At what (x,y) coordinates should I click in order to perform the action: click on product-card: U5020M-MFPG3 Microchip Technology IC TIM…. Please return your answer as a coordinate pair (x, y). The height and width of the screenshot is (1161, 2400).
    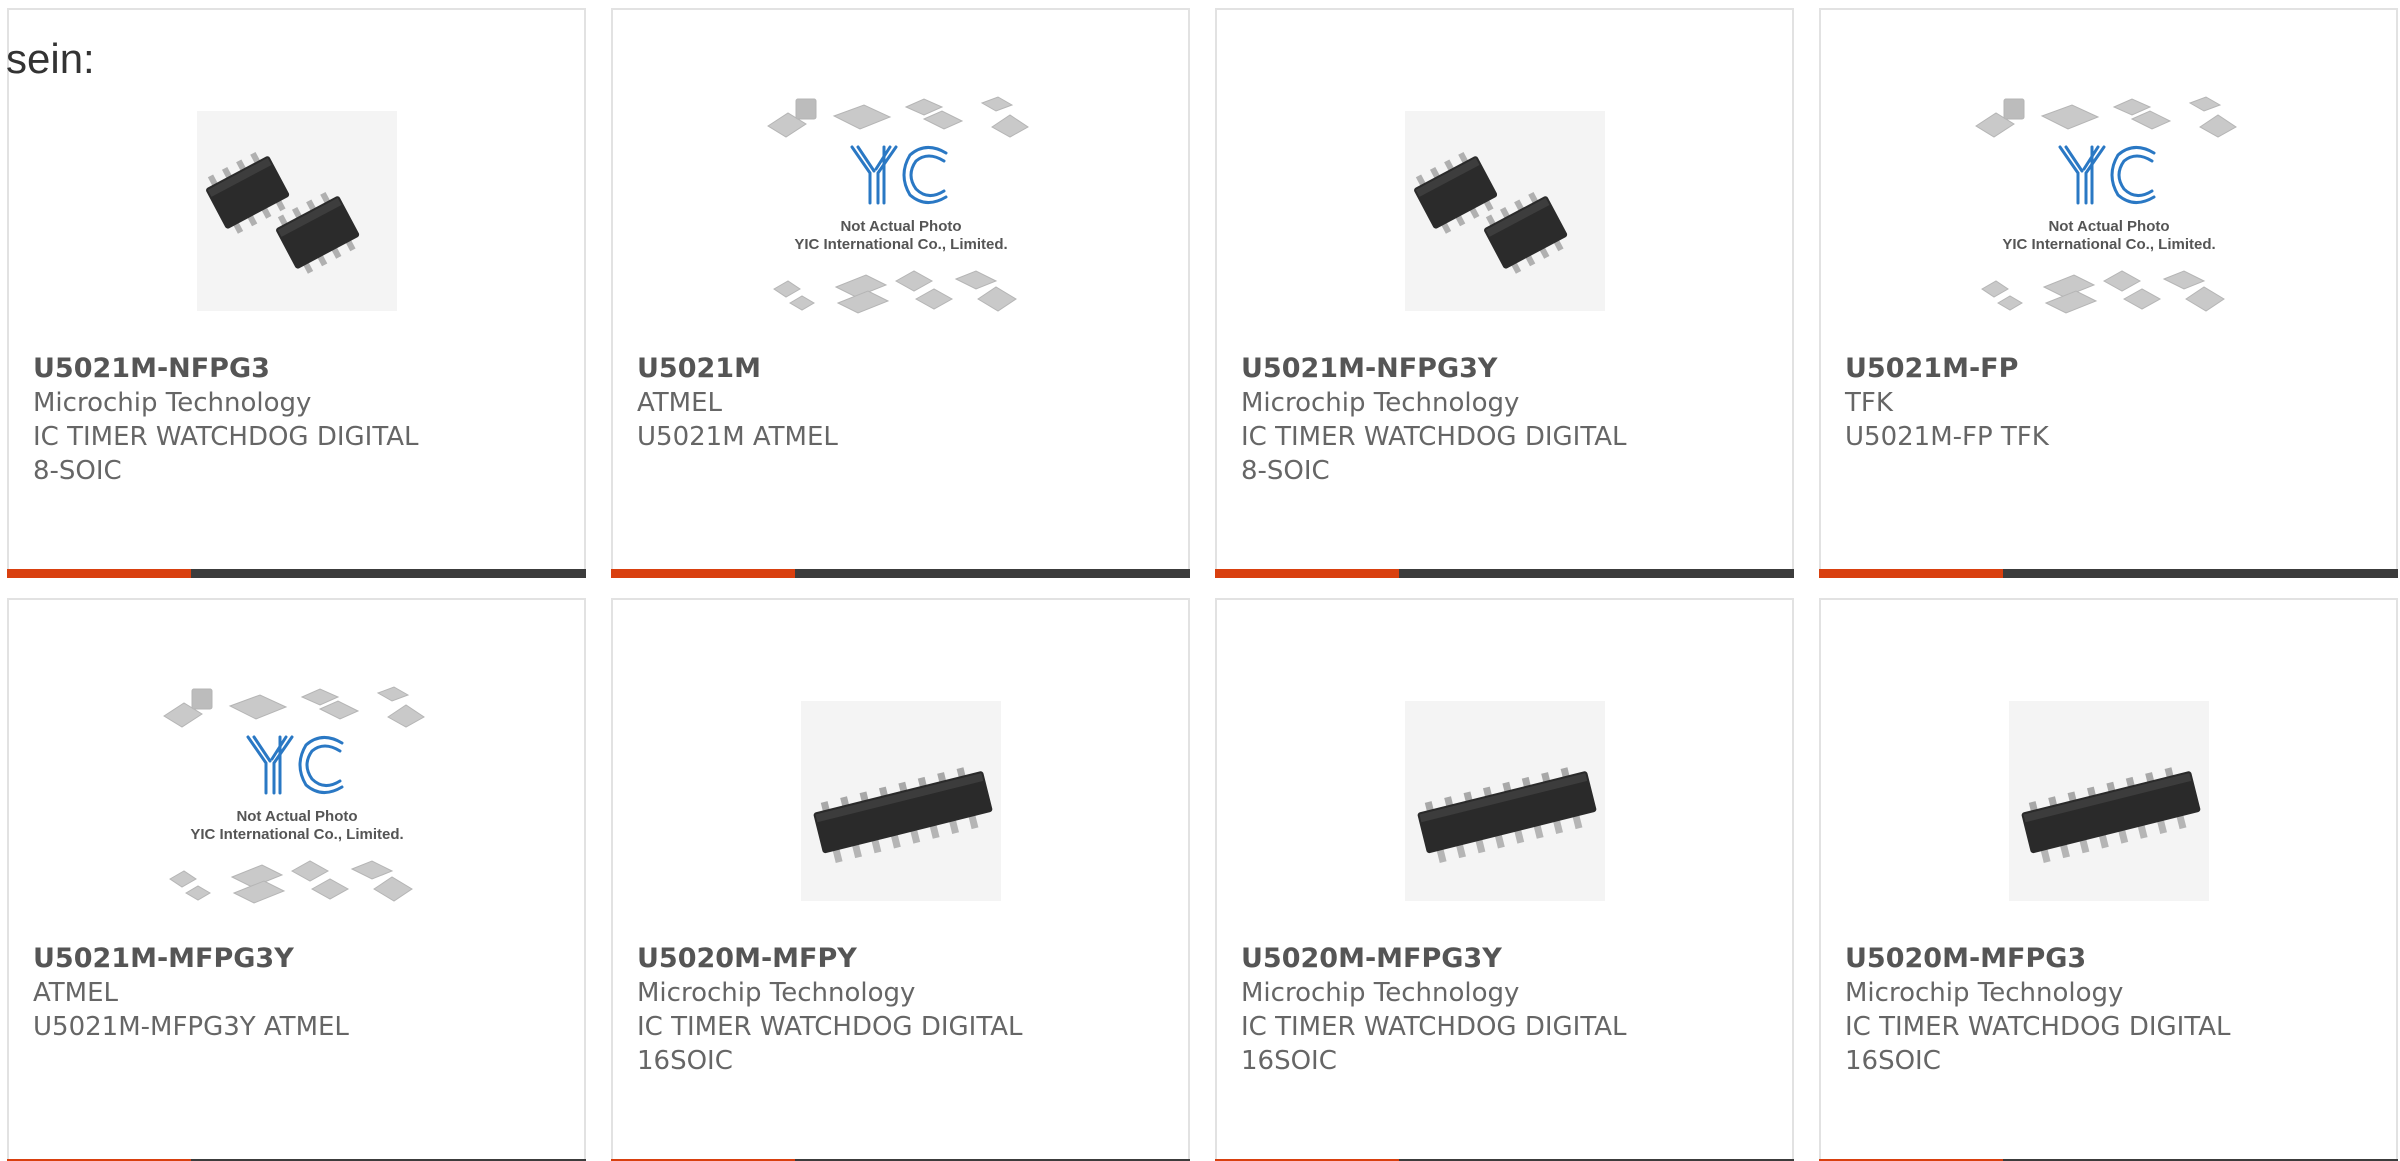
    Looking at the image, I should click on (2108, 879).